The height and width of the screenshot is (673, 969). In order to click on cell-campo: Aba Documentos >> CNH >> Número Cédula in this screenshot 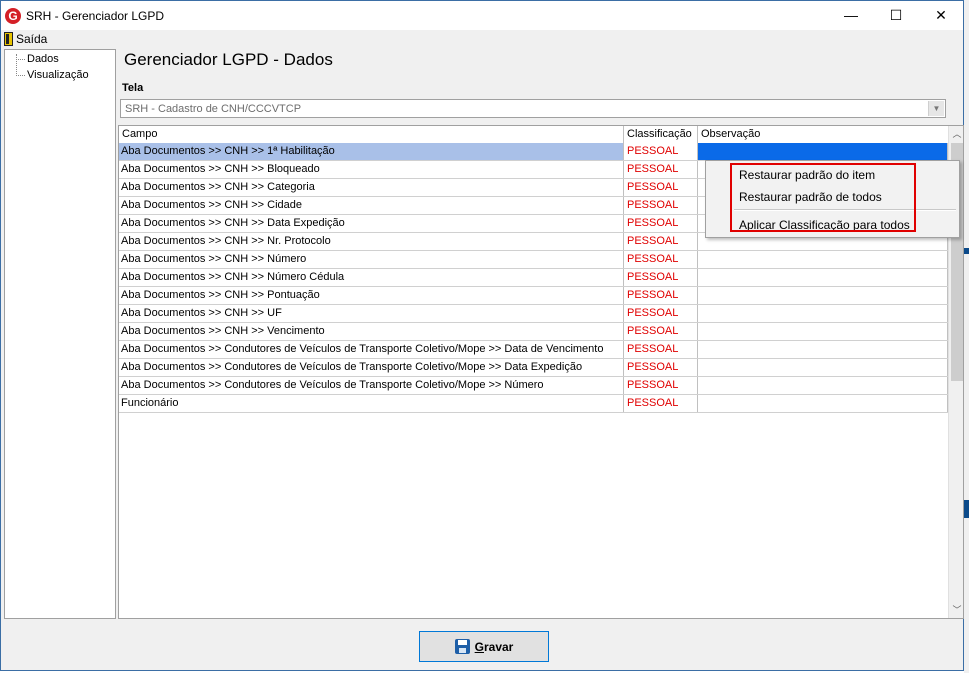, I will do `click(371, 277)`.